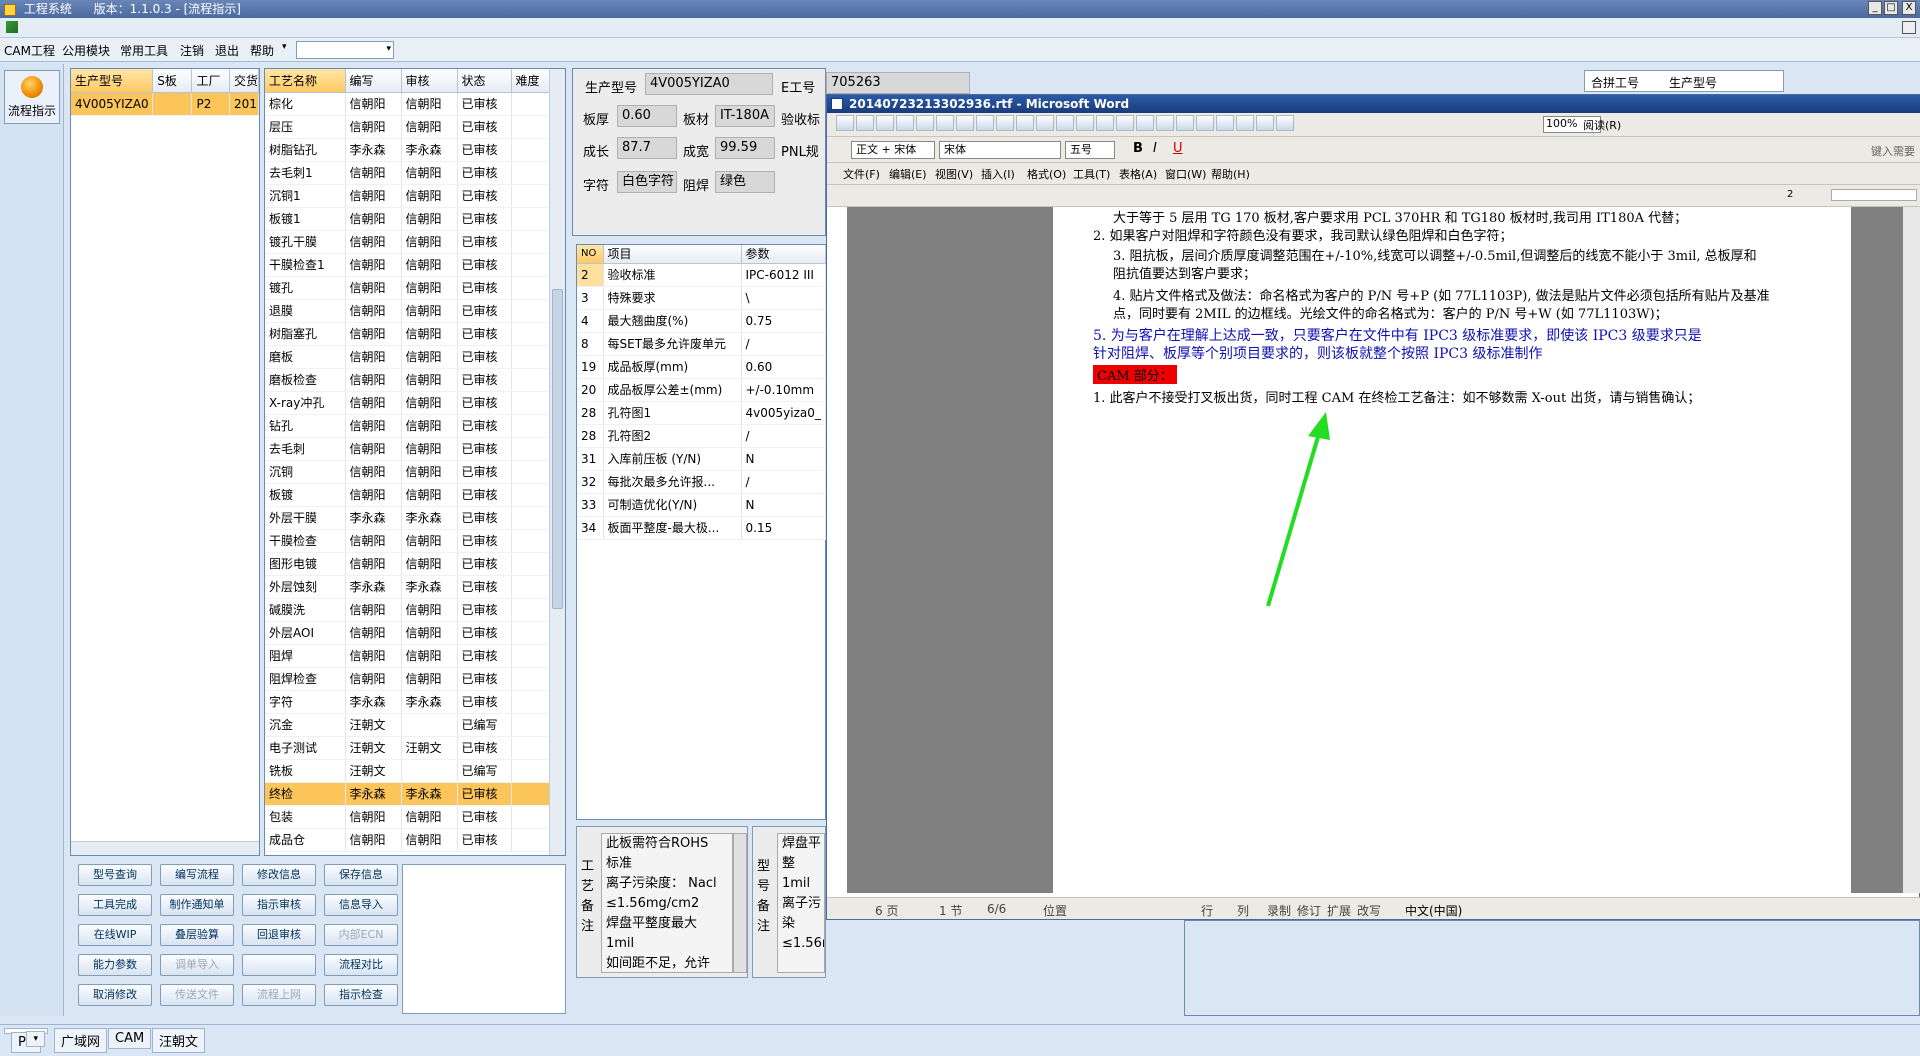  Describe the element at coordinates (407, 449) in the screenshot. I see `table-row: 去毛刺 信朝阳 信朝阳 已审核` at that location.